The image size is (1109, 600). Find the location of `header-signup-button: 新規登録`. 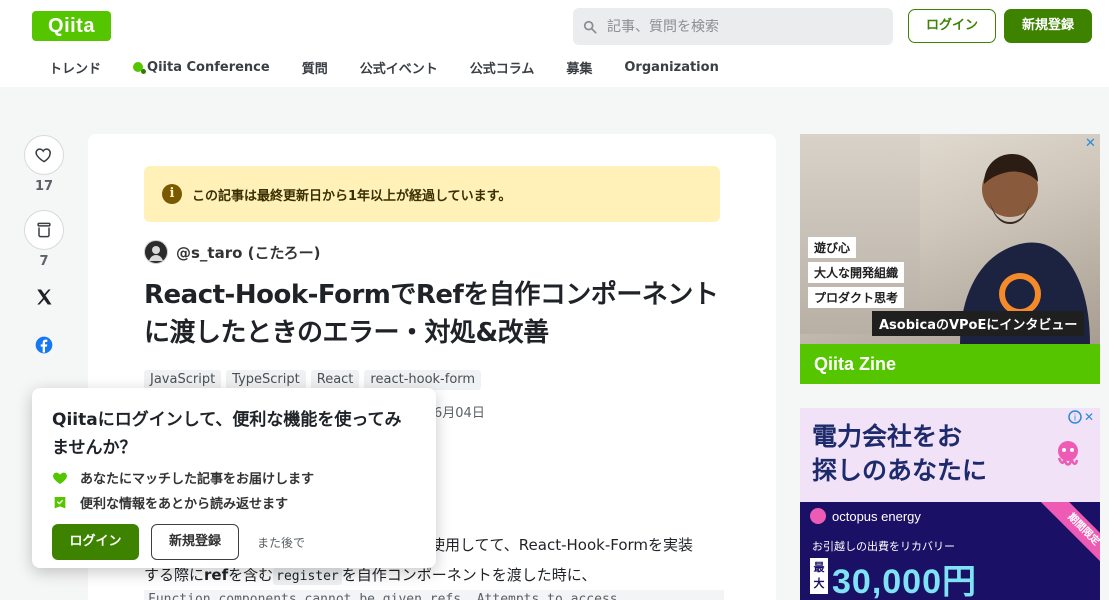

header-signup-button: 新規登録 is located at coordinates (1048, 26).